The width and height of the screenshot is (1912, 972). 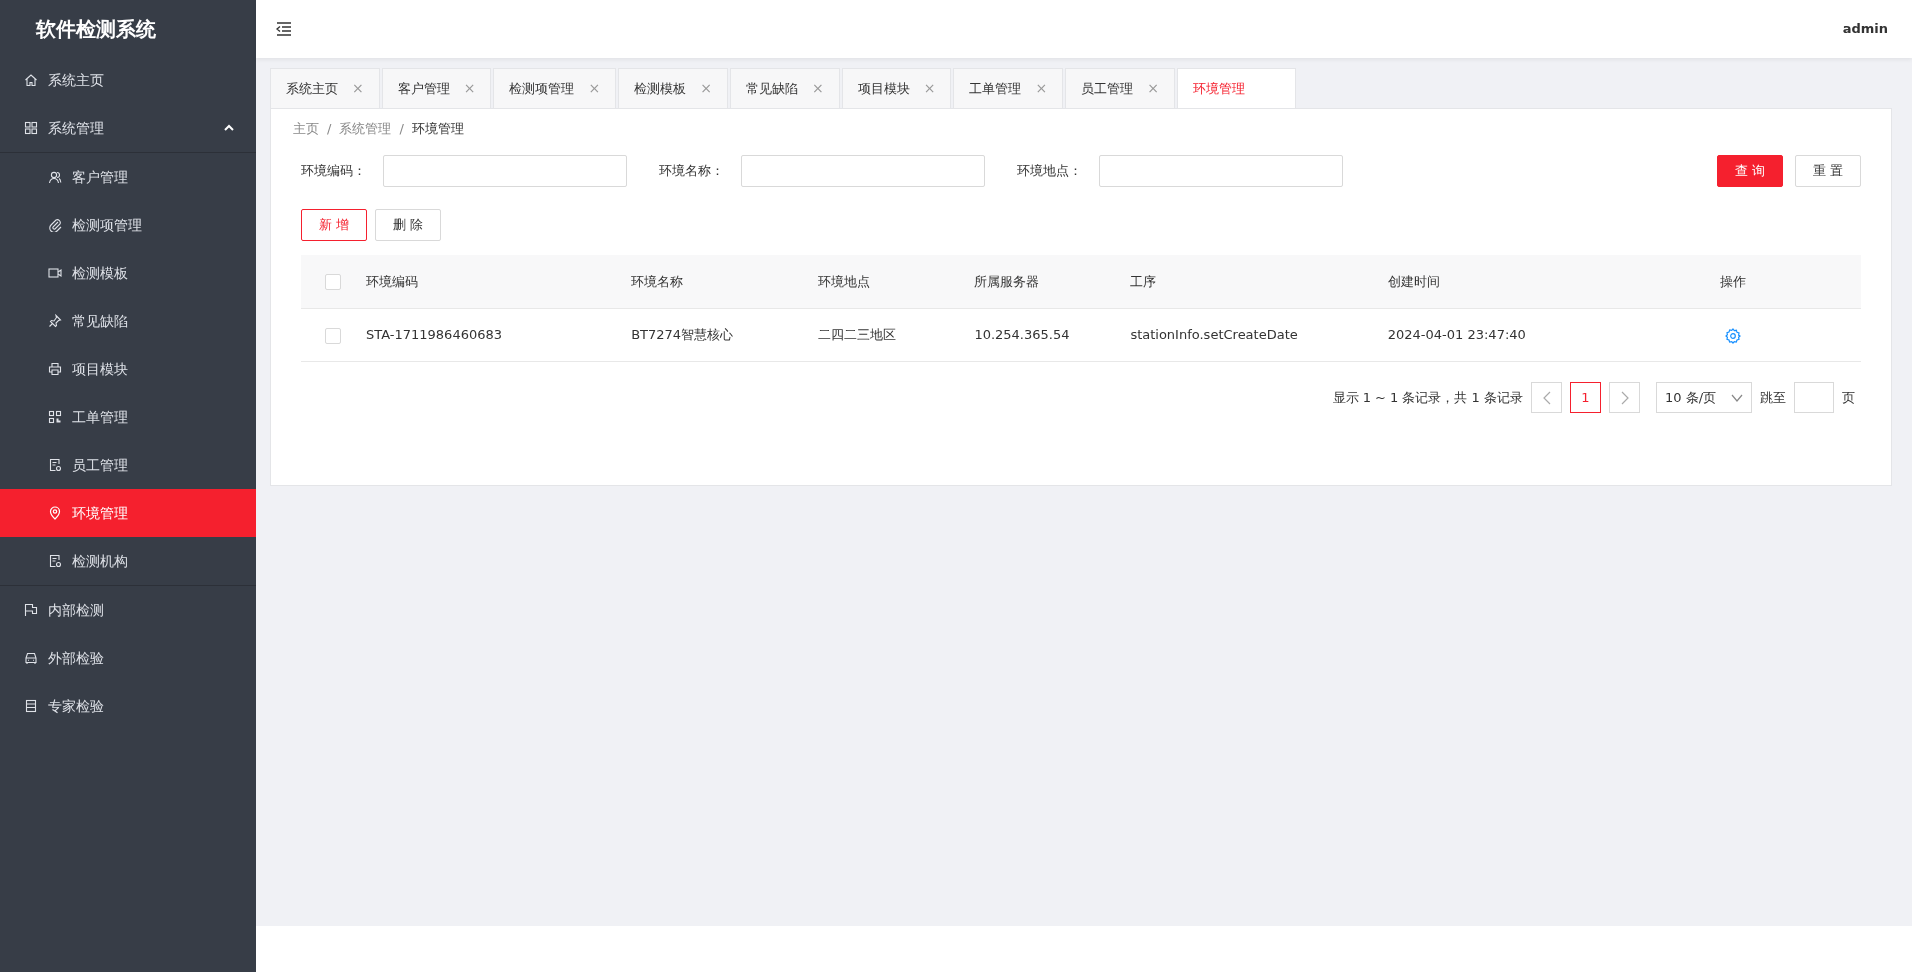 I want to click on column-header: 创建时间, so click(x=1413, y=281).